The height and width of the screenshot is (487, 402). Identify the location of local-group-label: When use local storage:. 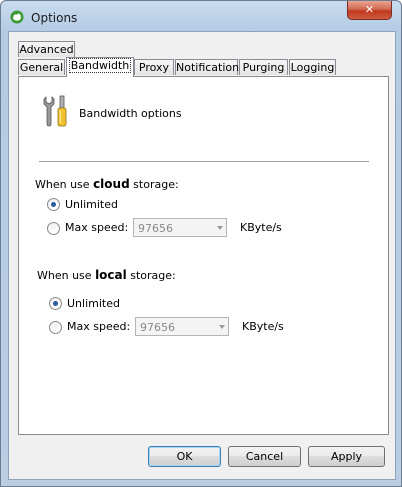
(106, 275).